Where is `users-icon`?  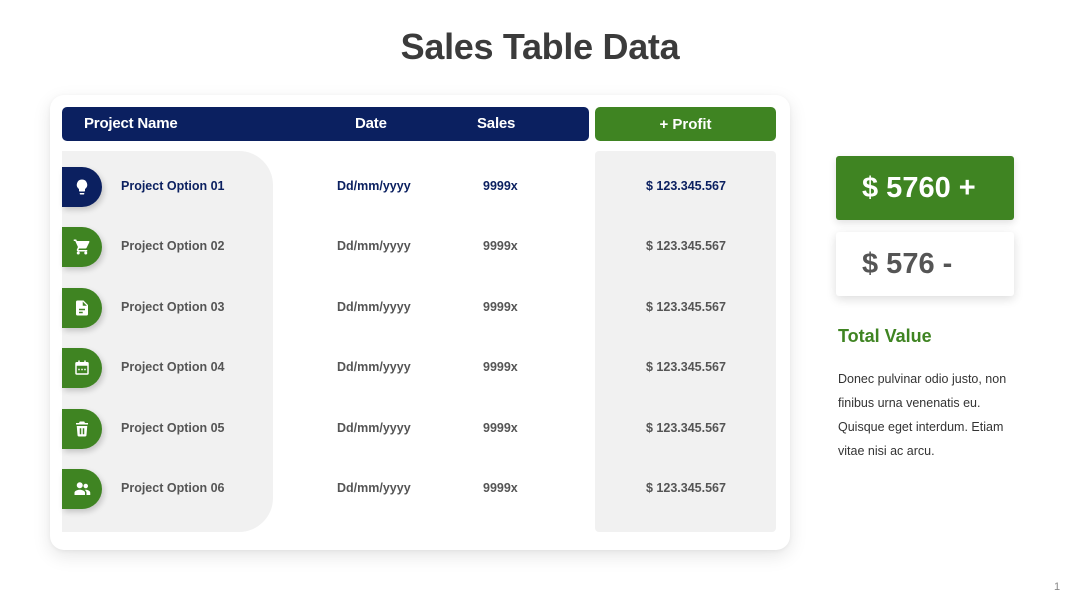 users-icon is located at coordinates (82, 489).